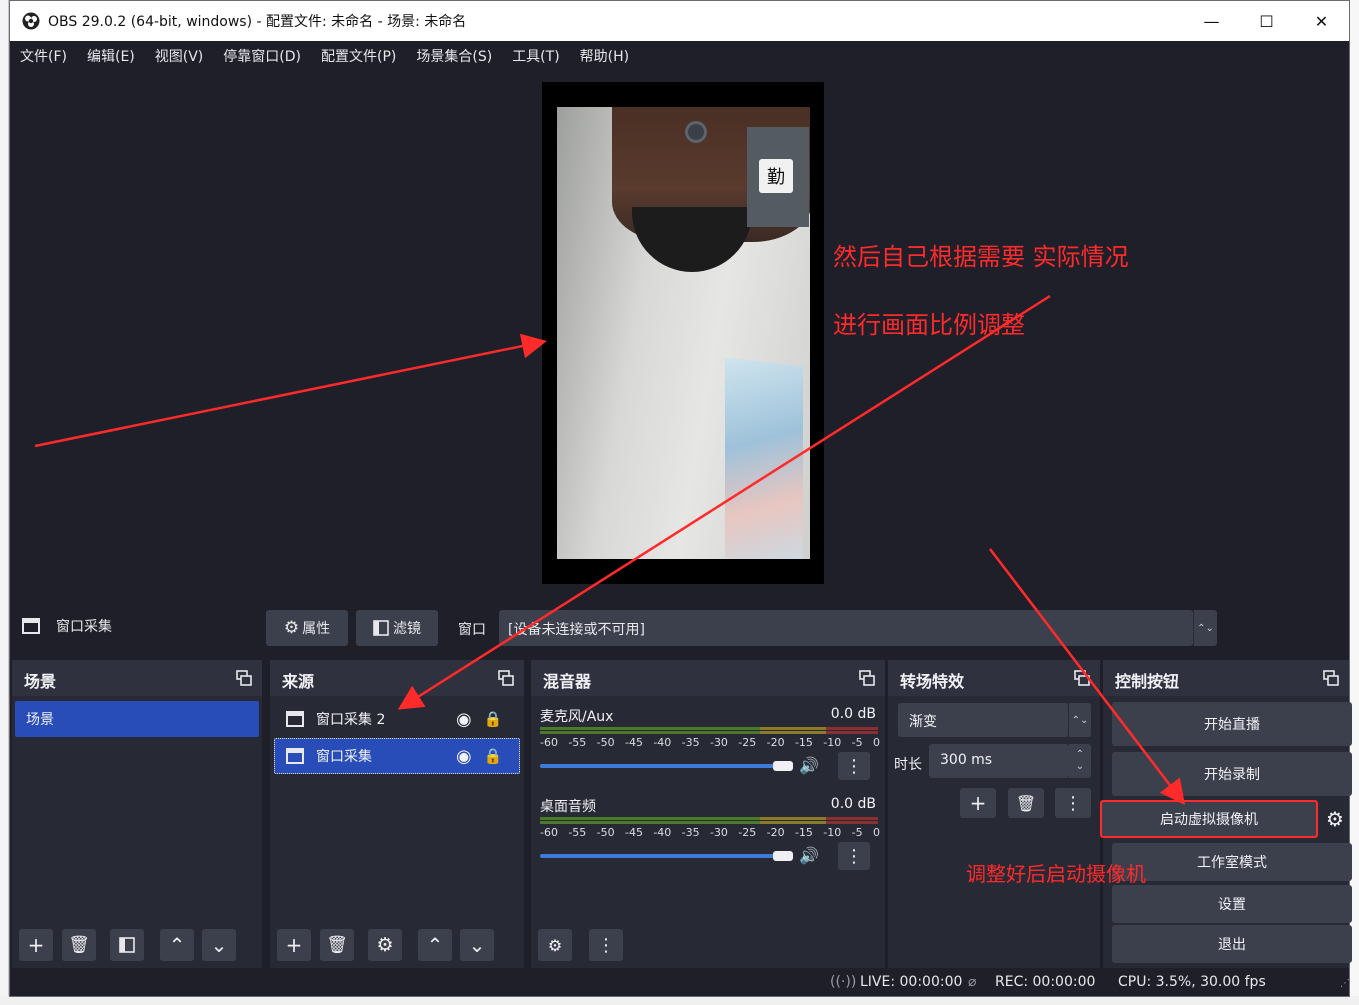 This screenshot has width=1359, height=1005. I want to click on desktop-background-bottom, so click(679, 1000).